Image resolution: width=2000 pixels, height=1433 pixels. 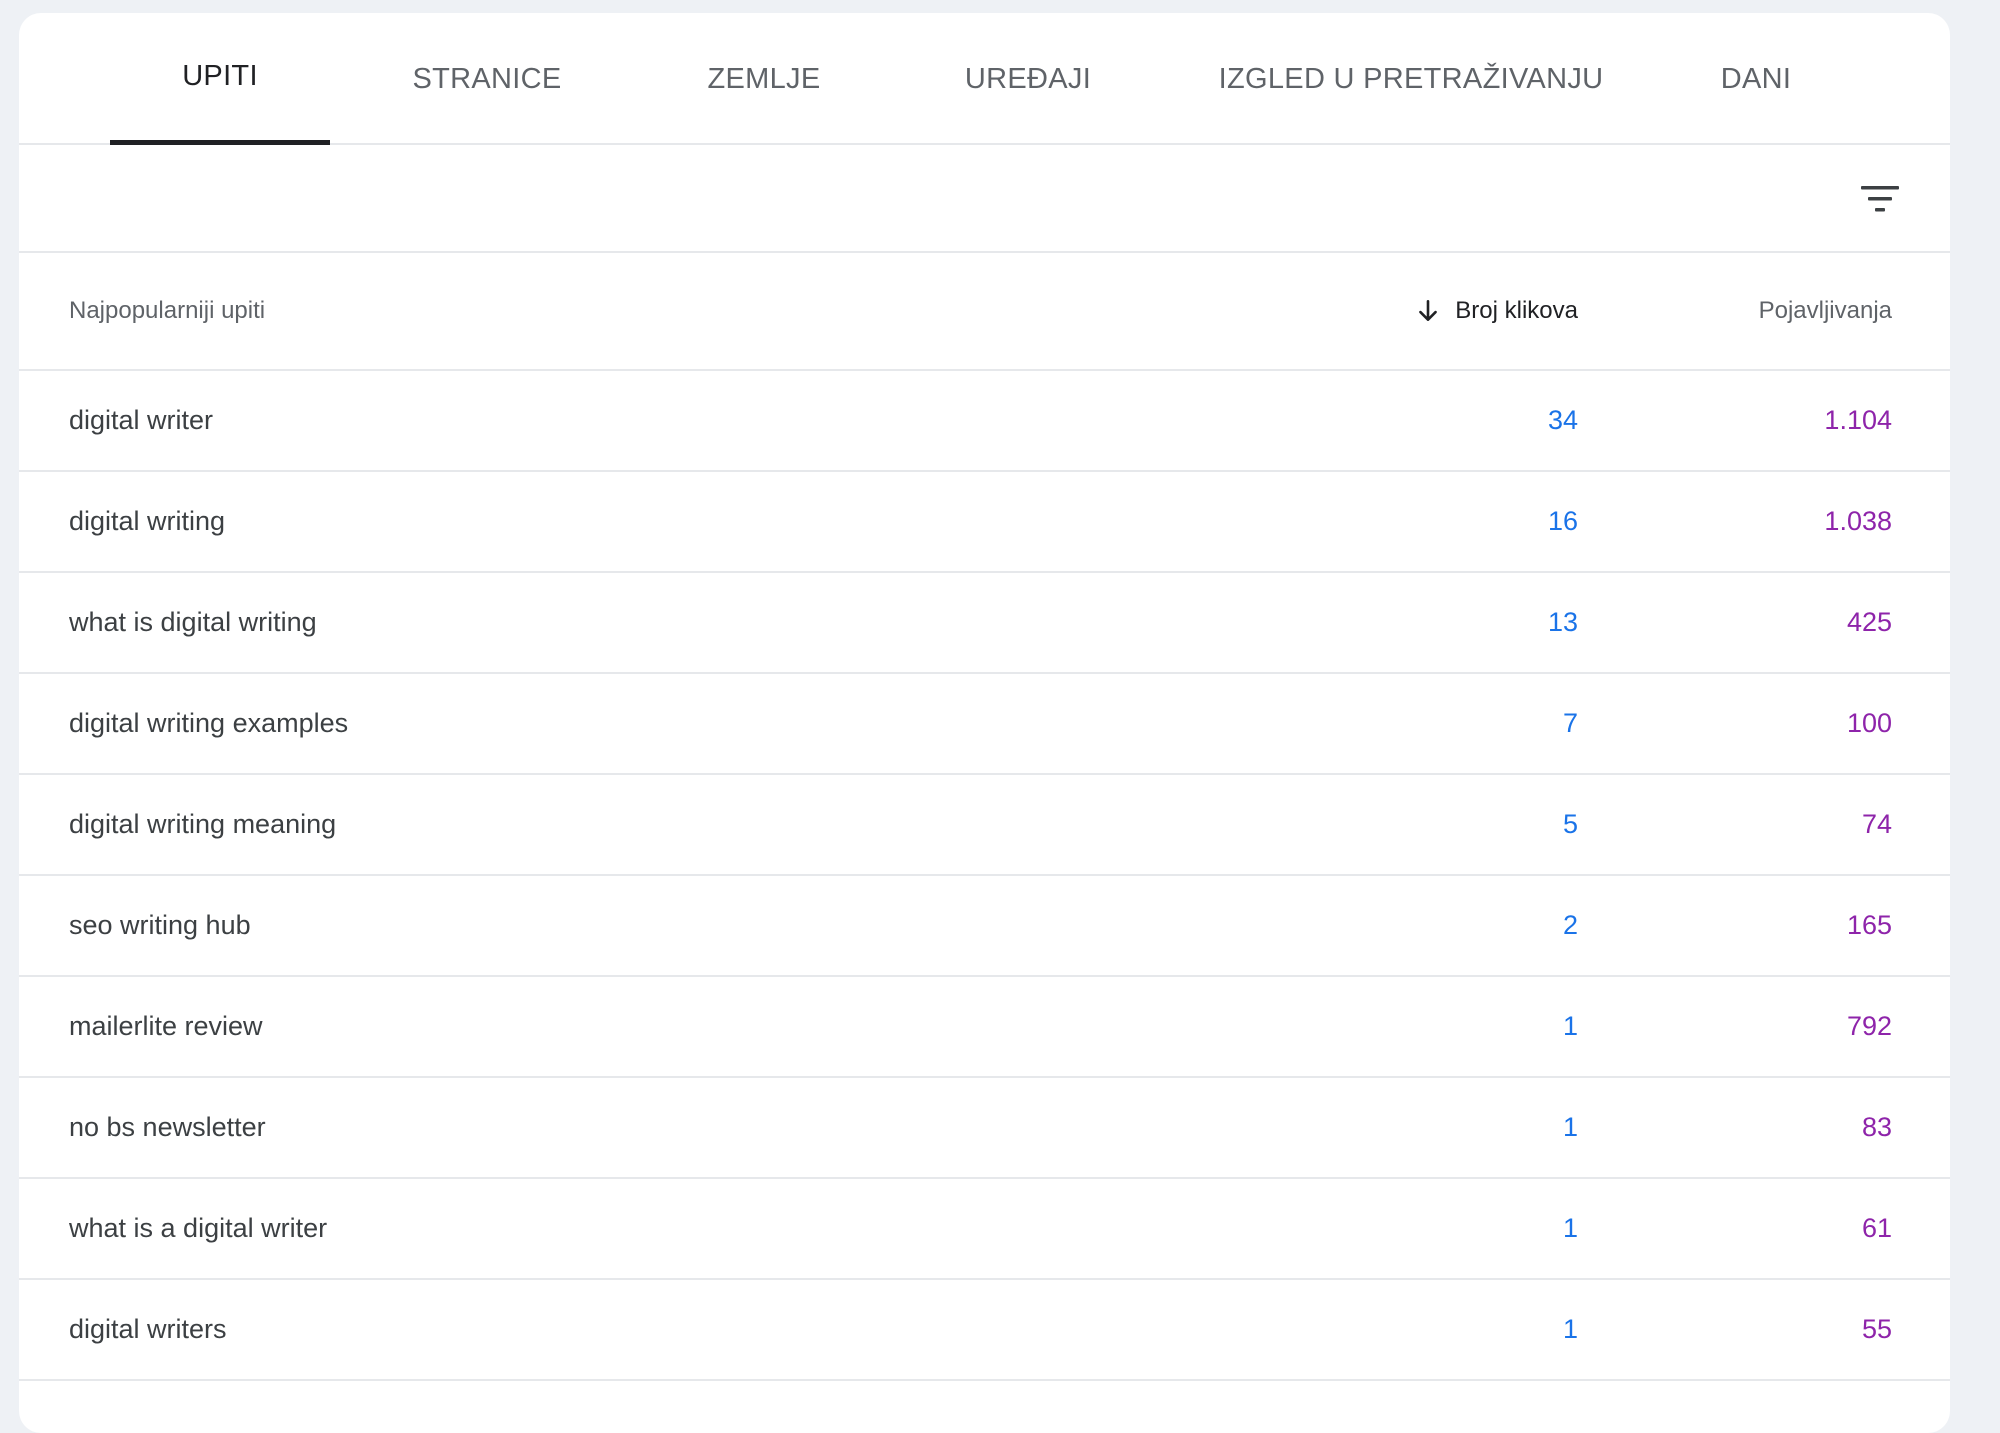 What do you see at coordinates (141, 420) in the screenshot?
I see `query-cell: digital writer` at bounding box center [141, 420].